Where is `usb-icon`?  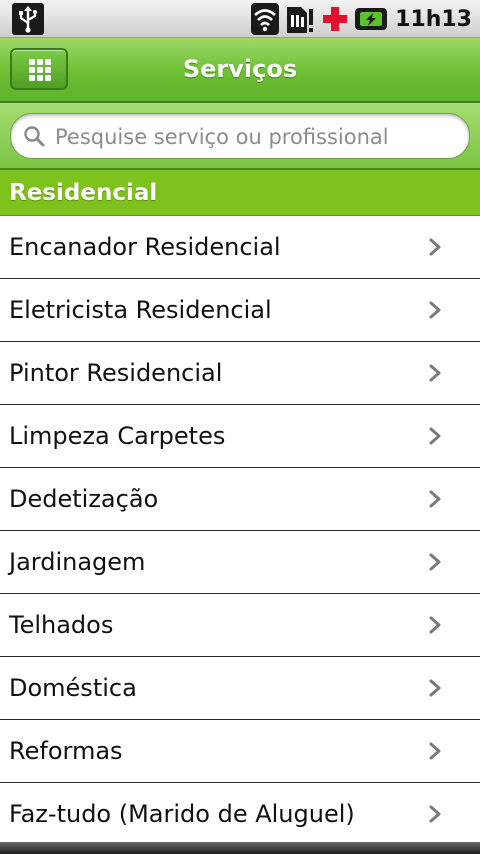
usb-icon is located at coordinates (28, 19).